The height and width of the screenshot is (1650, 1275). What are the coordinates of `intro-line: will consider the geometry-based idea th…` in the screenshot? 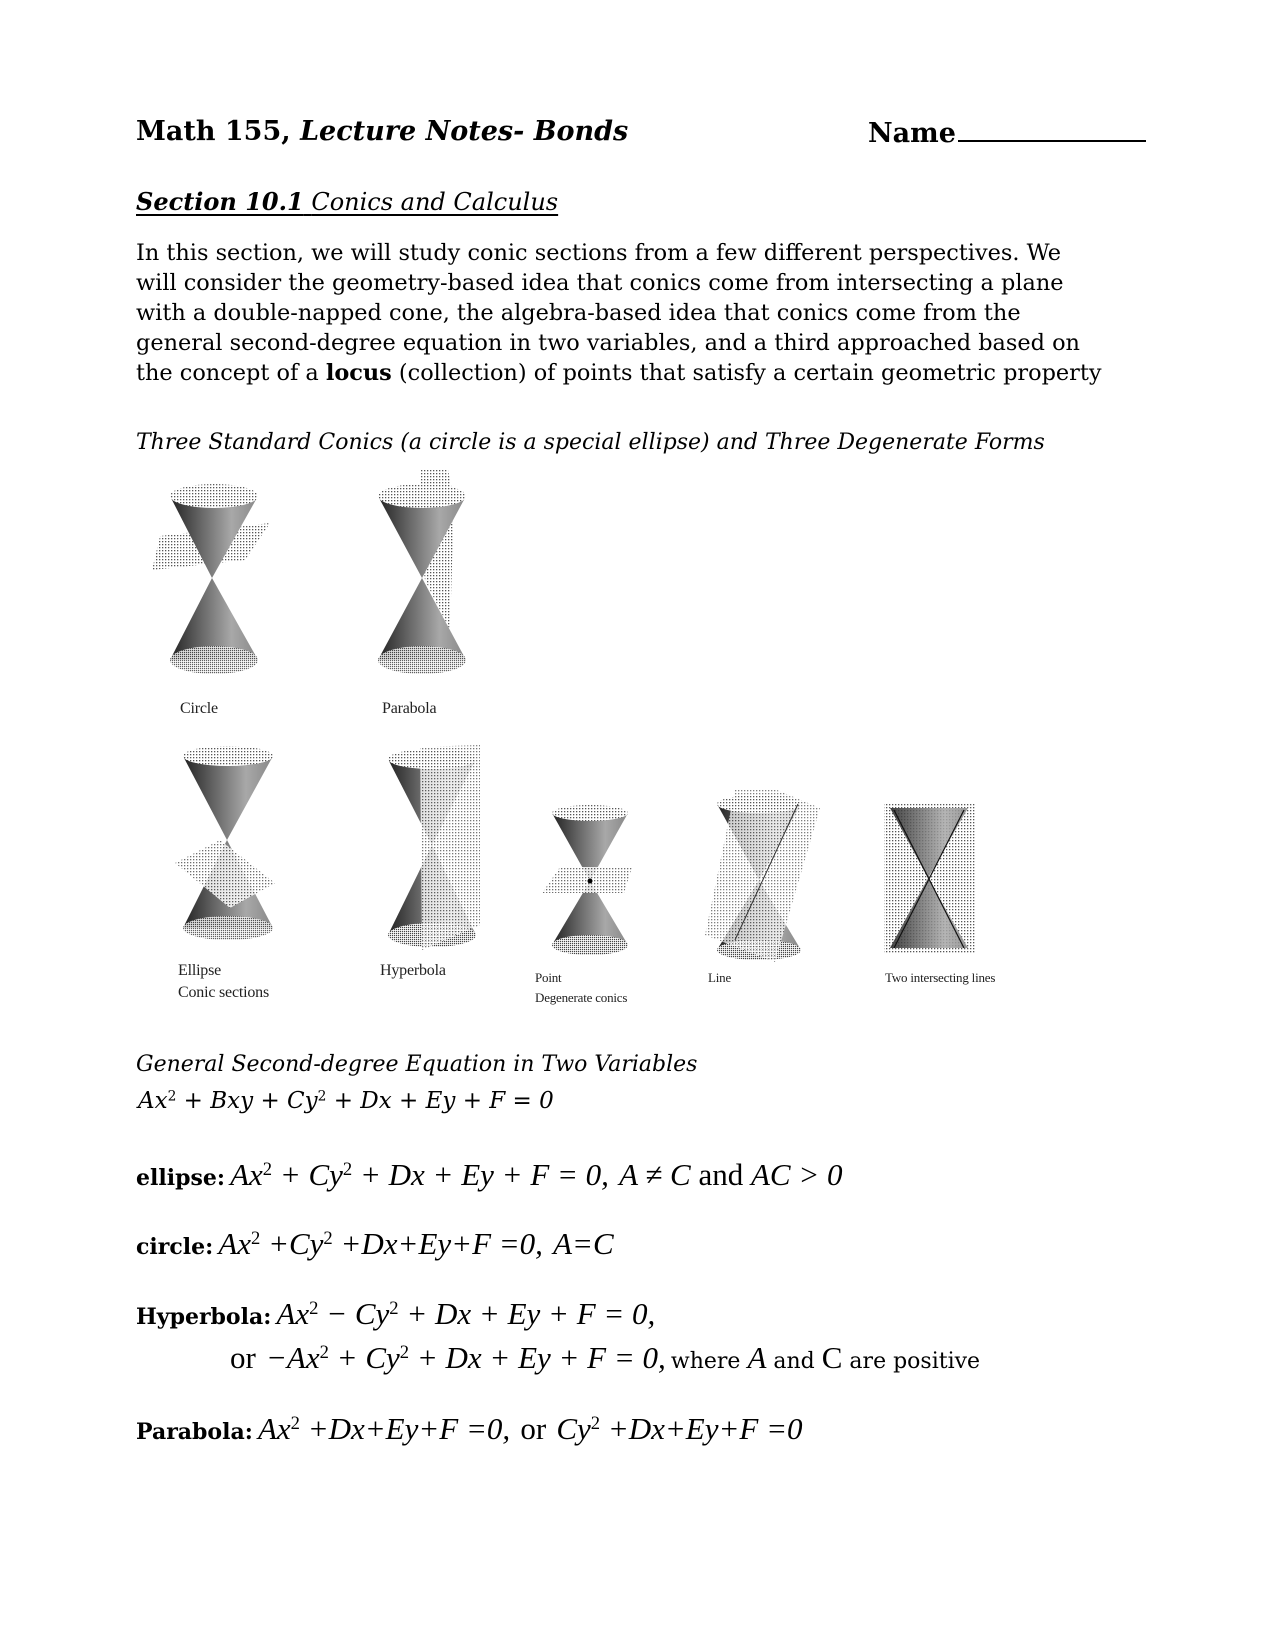 It's located at (600, 283).